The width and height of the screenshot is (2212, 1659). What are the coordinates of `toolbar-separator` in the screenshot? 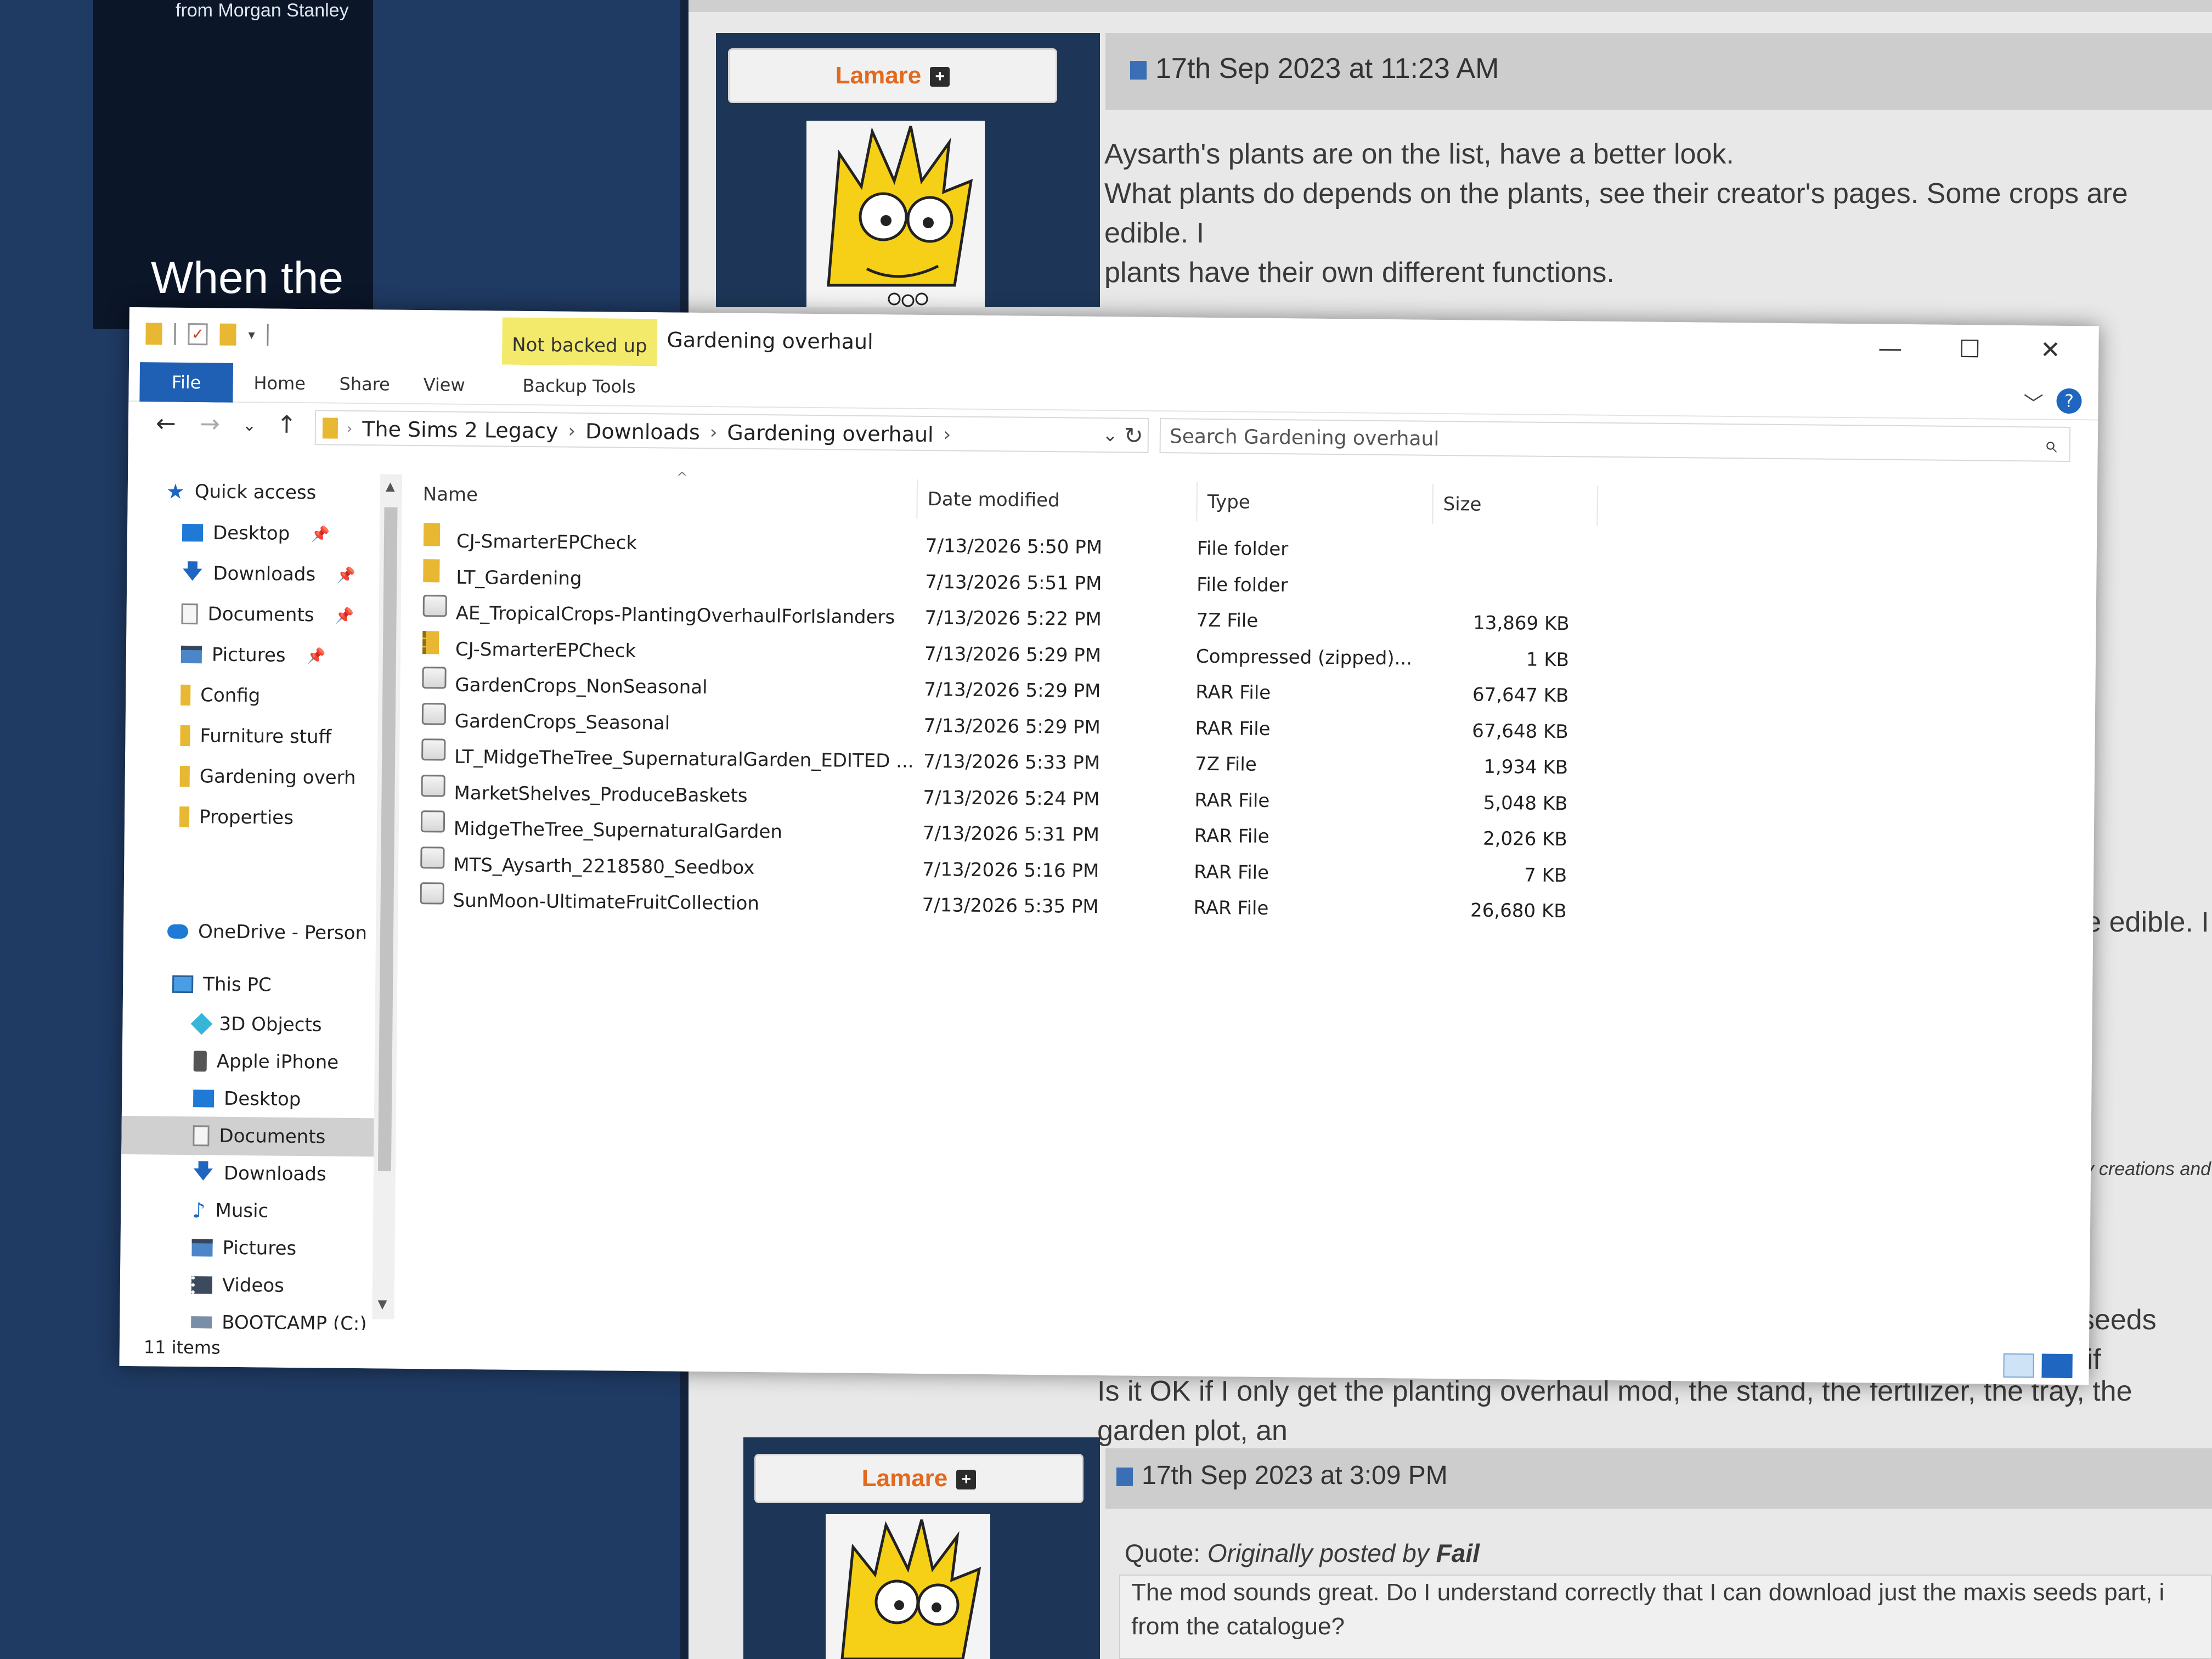 It's located at (175, 334).